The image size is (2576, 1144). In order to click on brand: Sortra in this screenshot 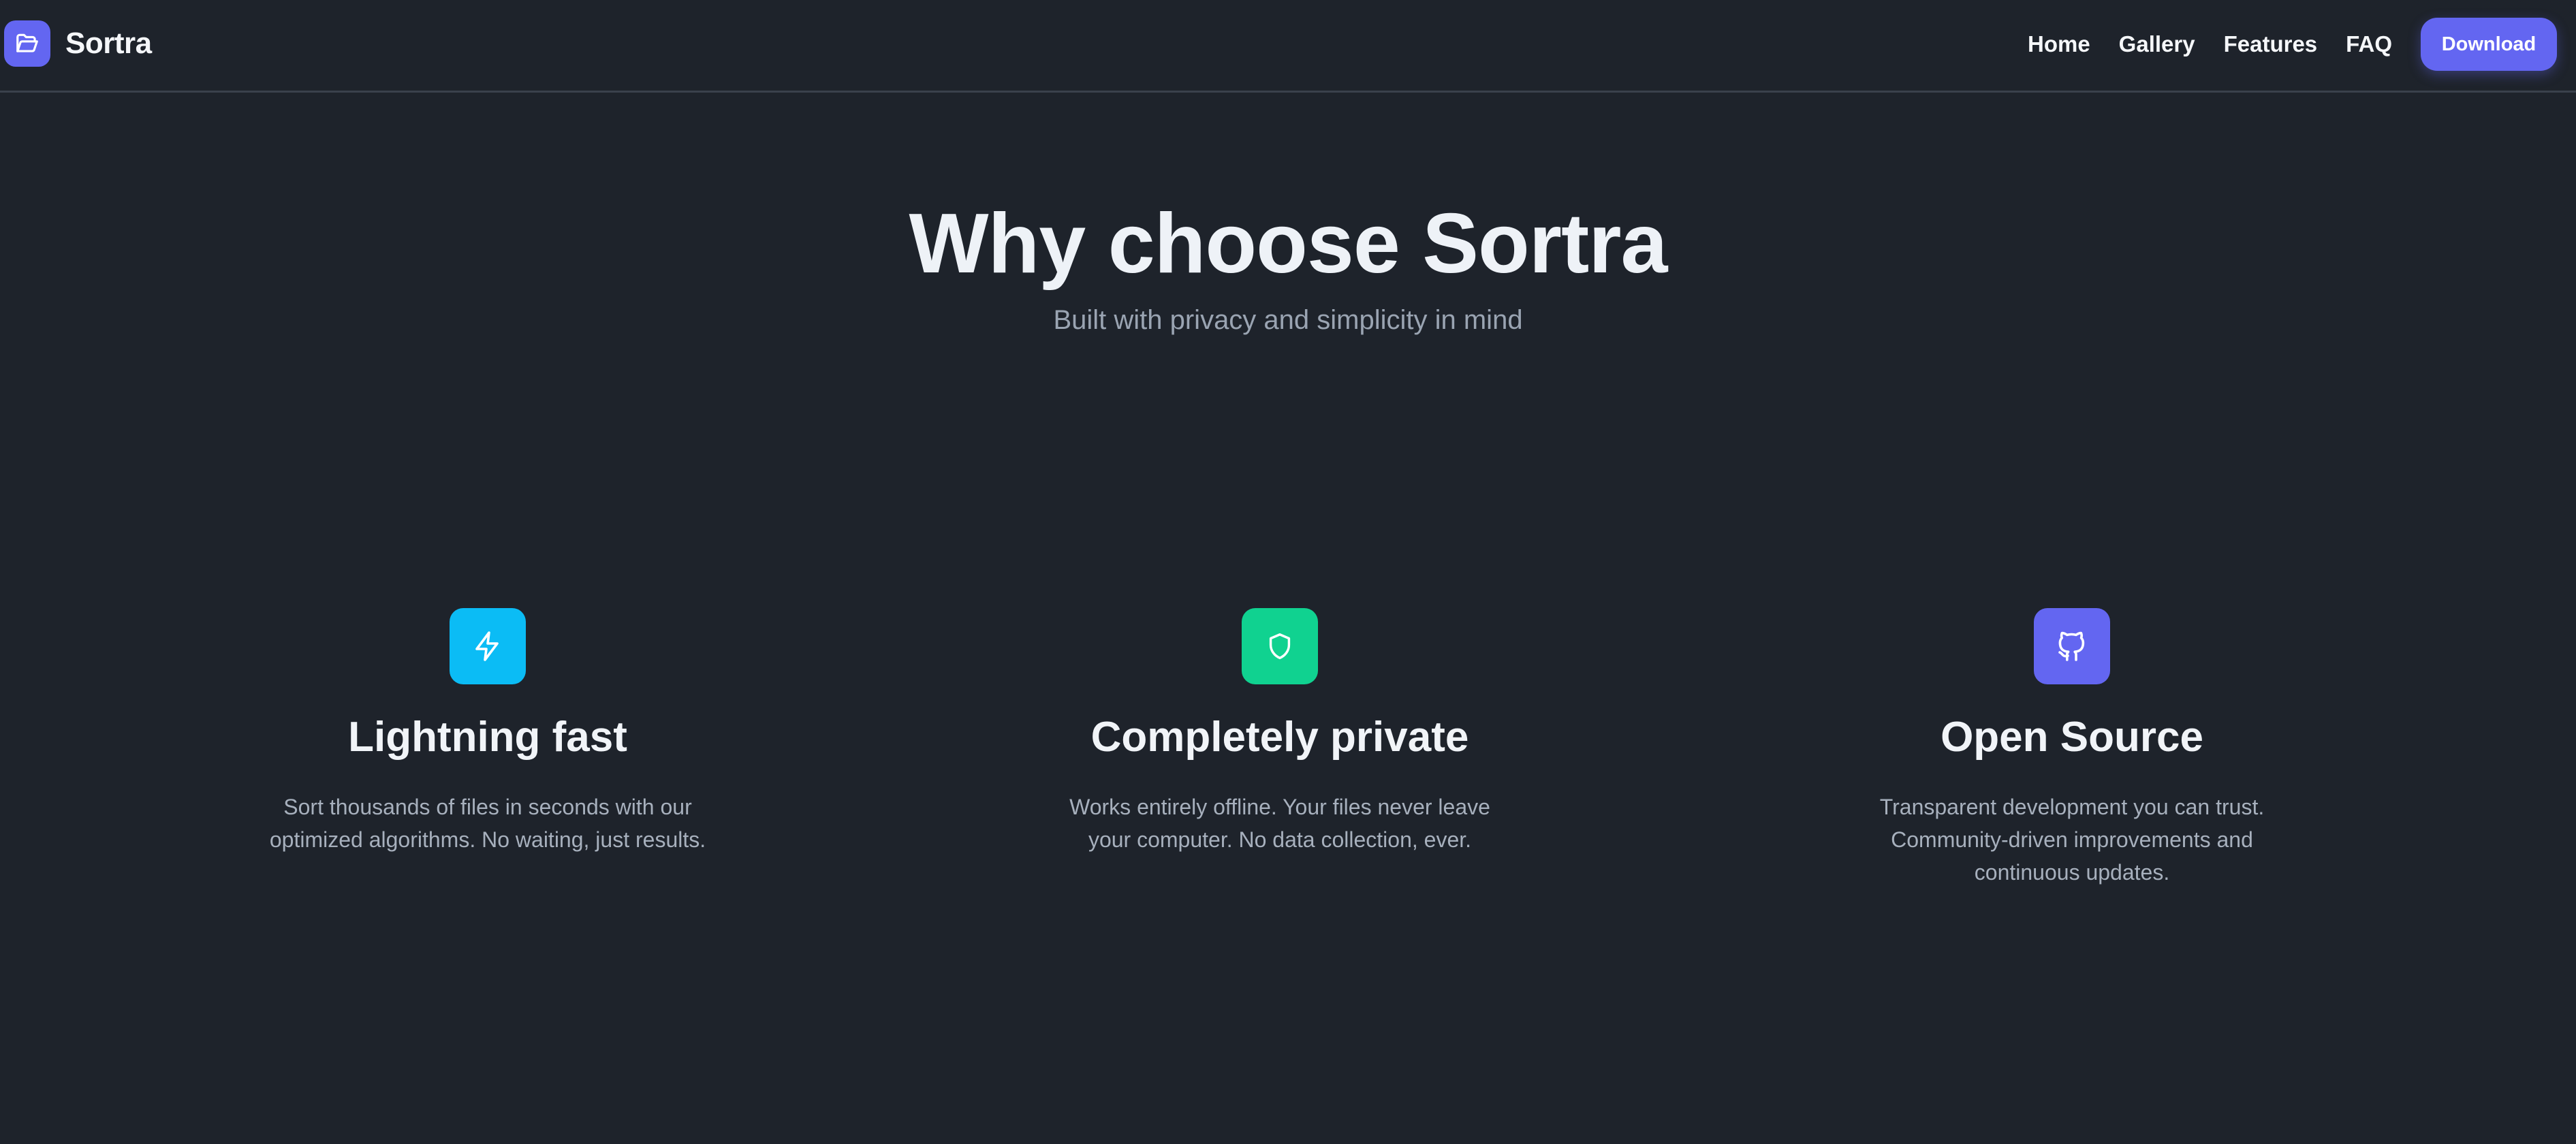, I will do `click(78, 43)`.